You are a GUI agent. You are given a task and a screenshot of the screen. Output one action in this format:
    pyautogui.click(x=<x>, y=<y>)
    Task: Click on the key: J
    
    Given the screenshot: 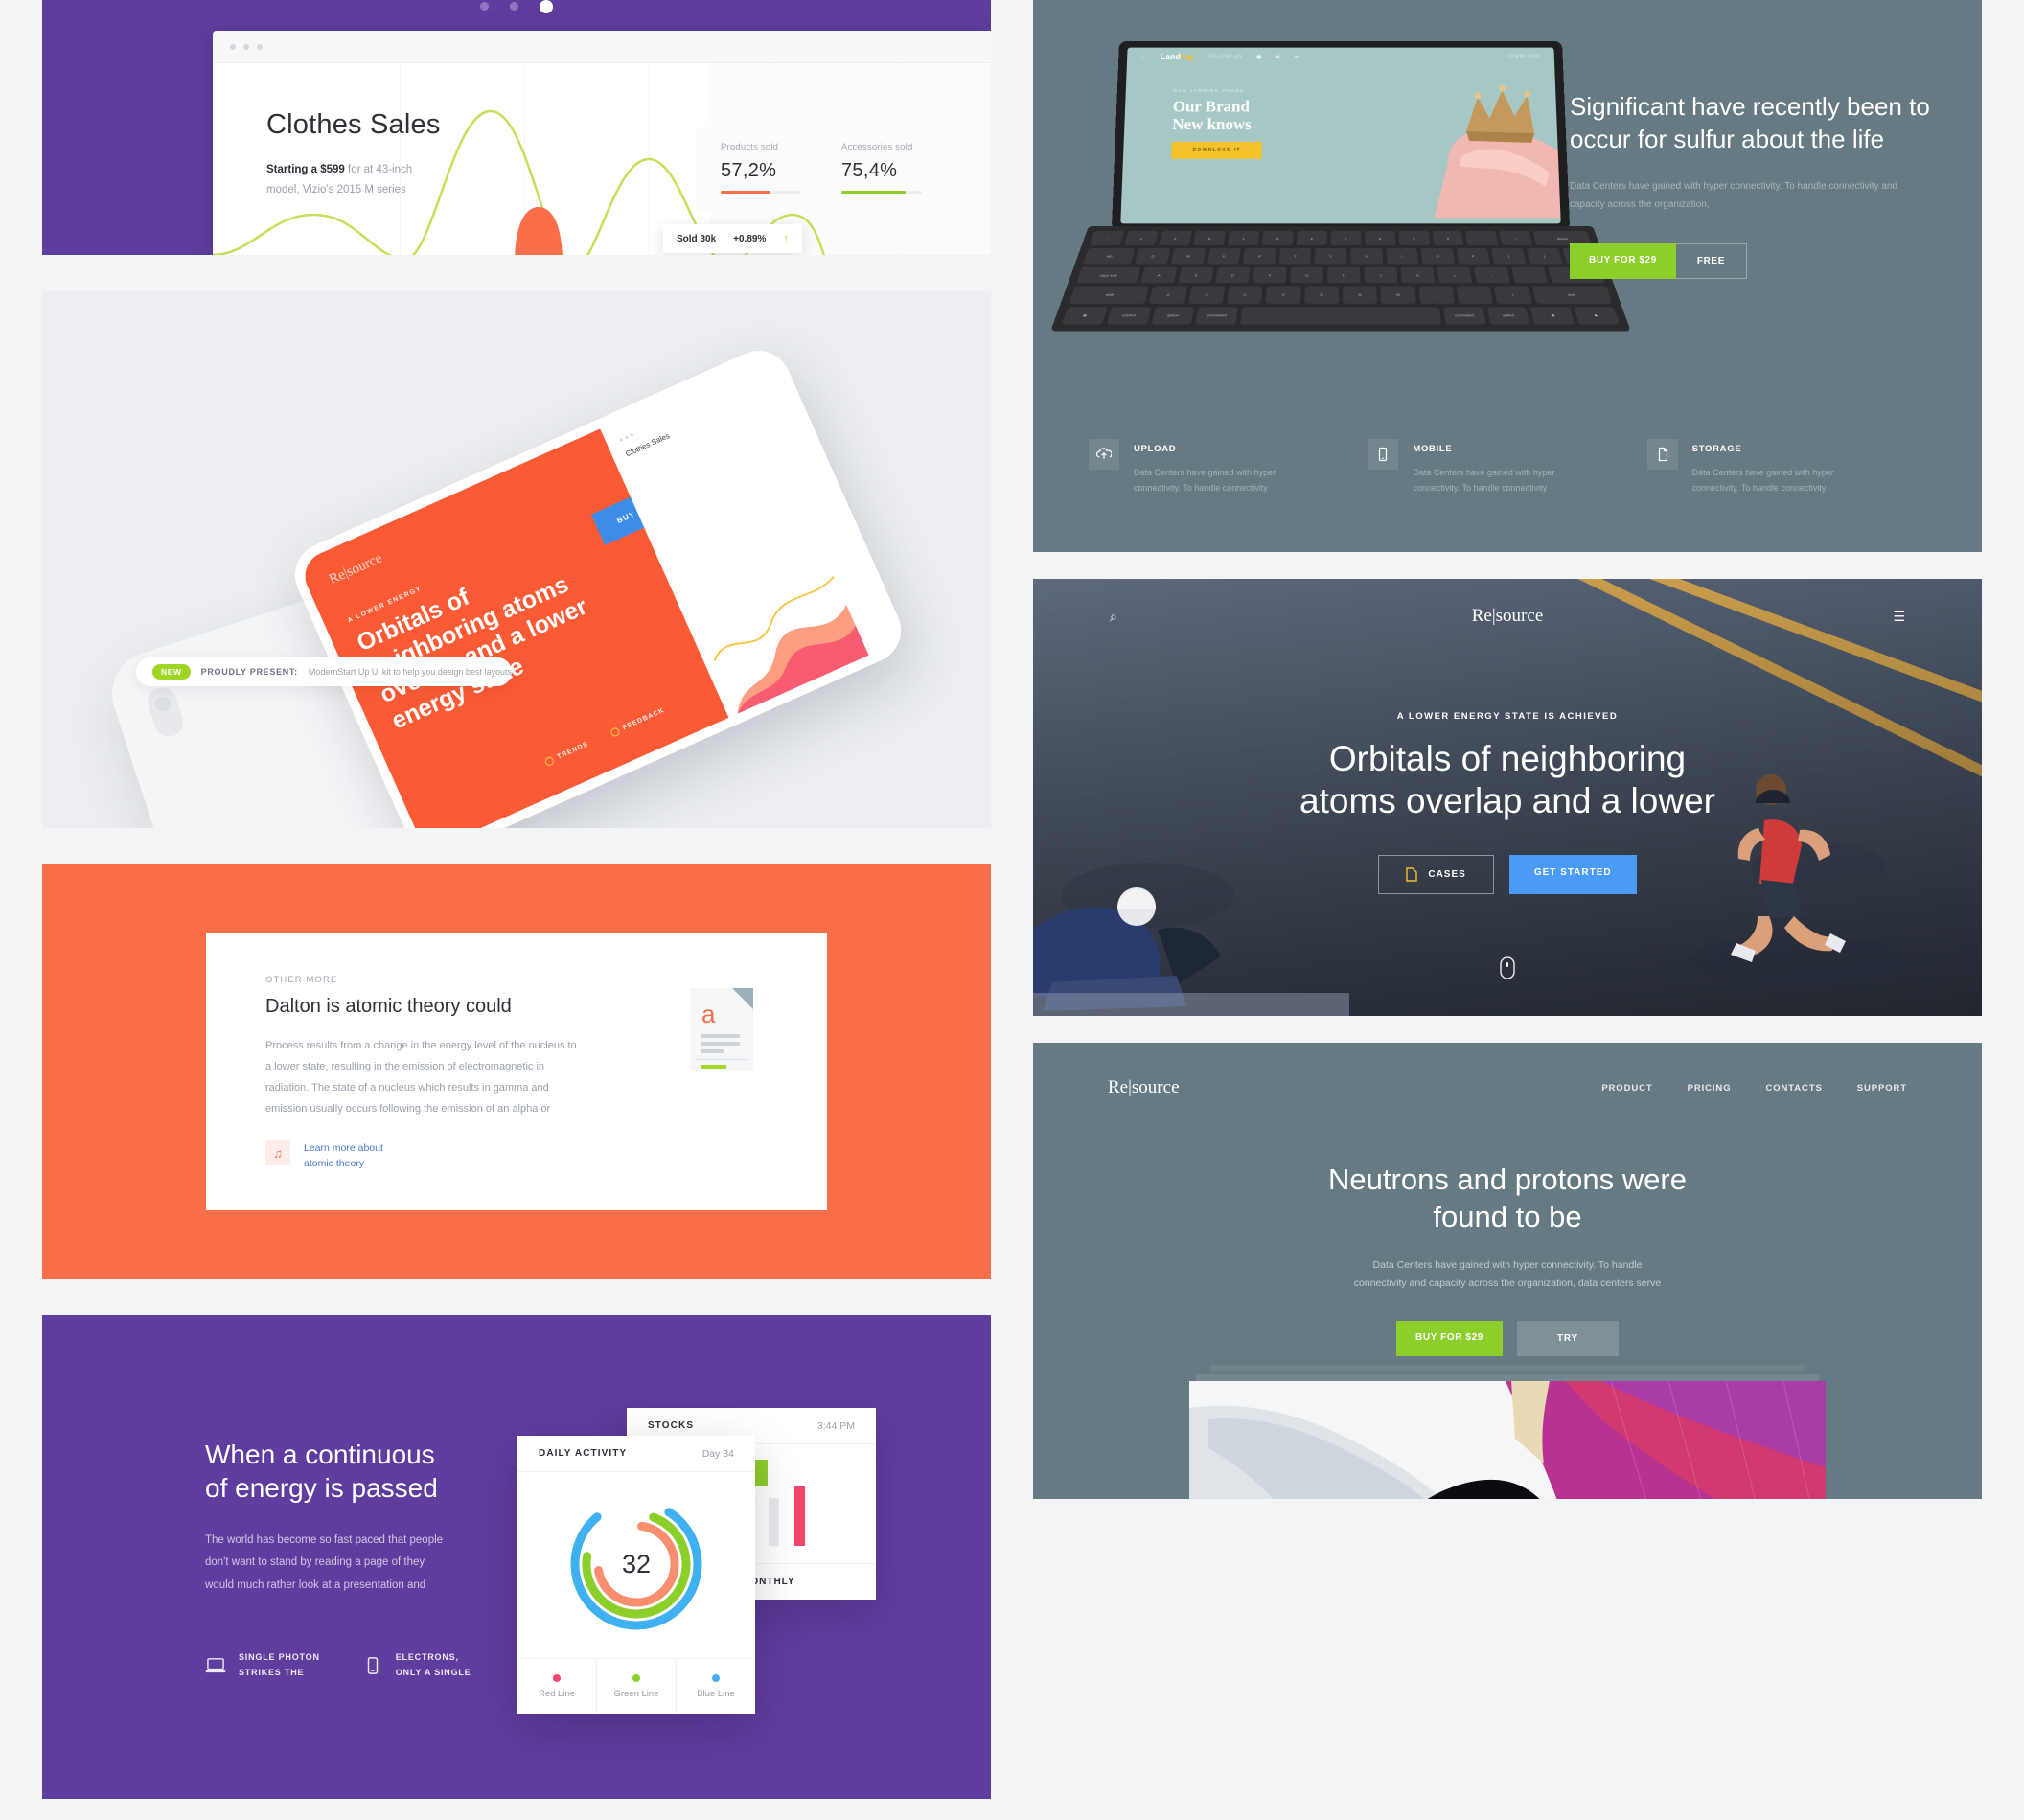 What is the action you would take?
    pyautogui.click(x=1381, y=275)
    